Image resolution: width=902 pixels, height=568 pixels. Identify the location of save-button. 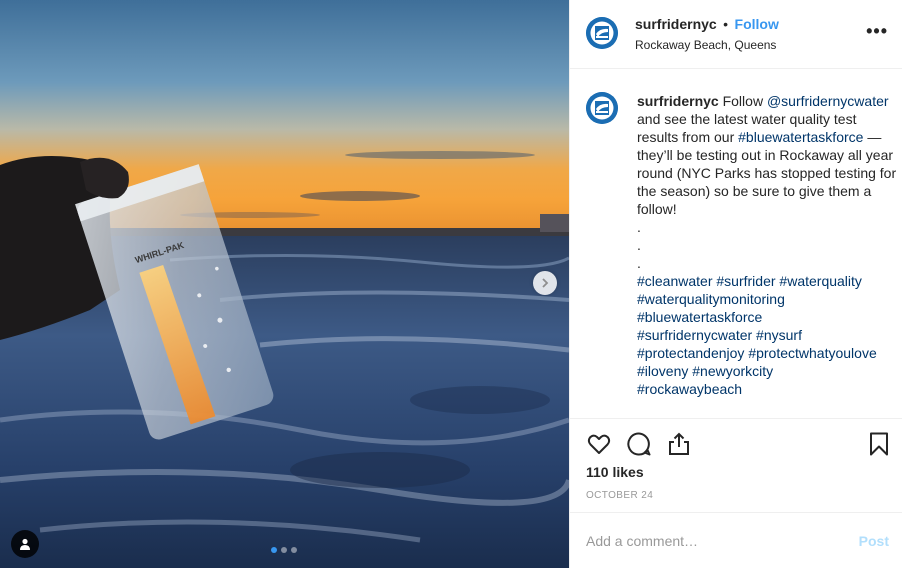
(879, 444).